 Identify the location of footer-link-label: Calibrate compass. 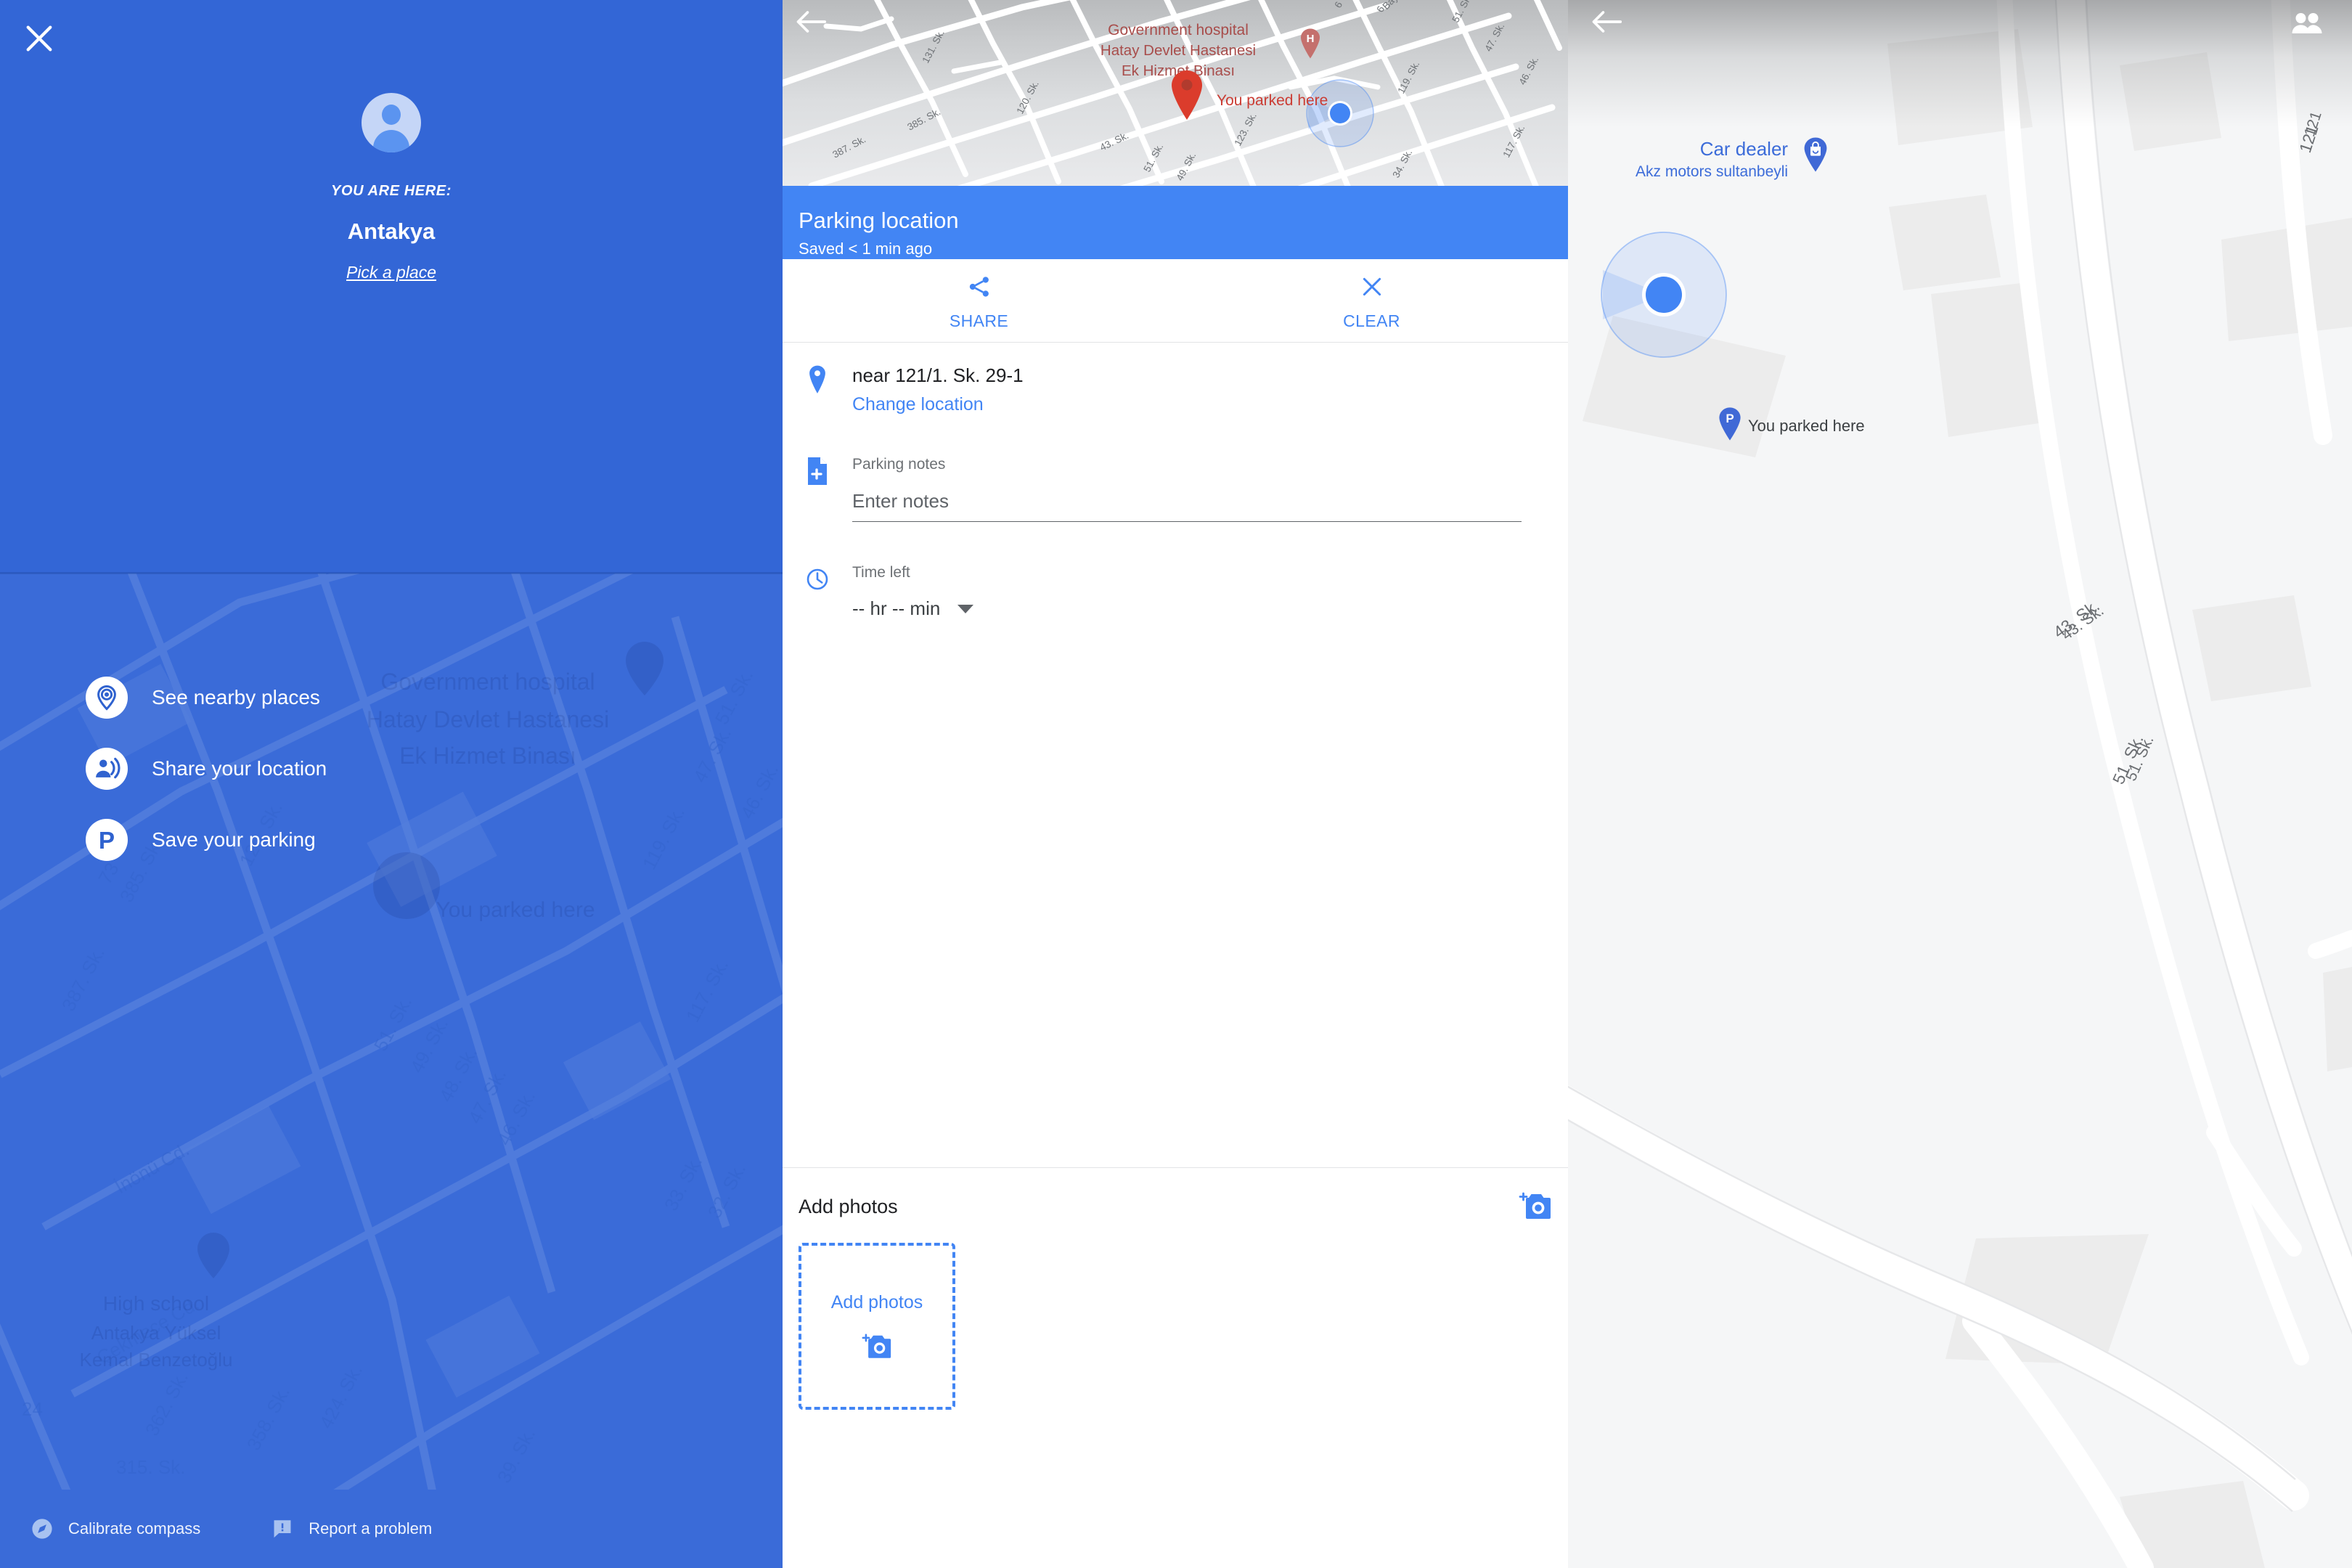
(135, 1529).